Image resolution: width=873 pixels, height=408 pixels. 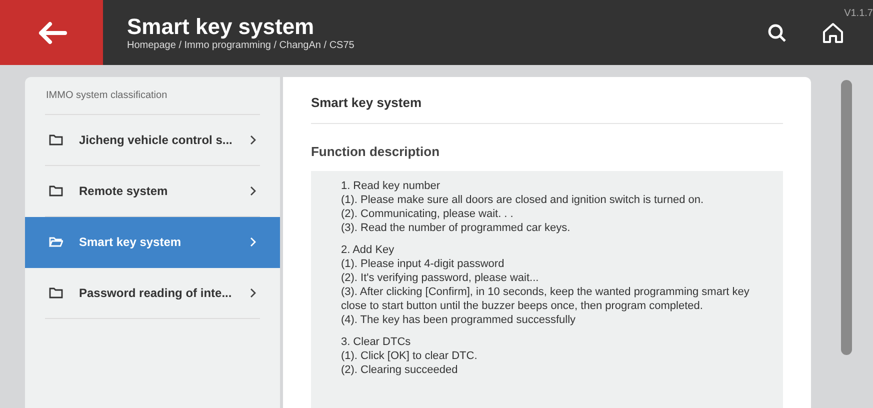 What do you see at coordinates (56, 242) in the screenshot?
I see `open-folder-icon` at bounding box center [56, 242].